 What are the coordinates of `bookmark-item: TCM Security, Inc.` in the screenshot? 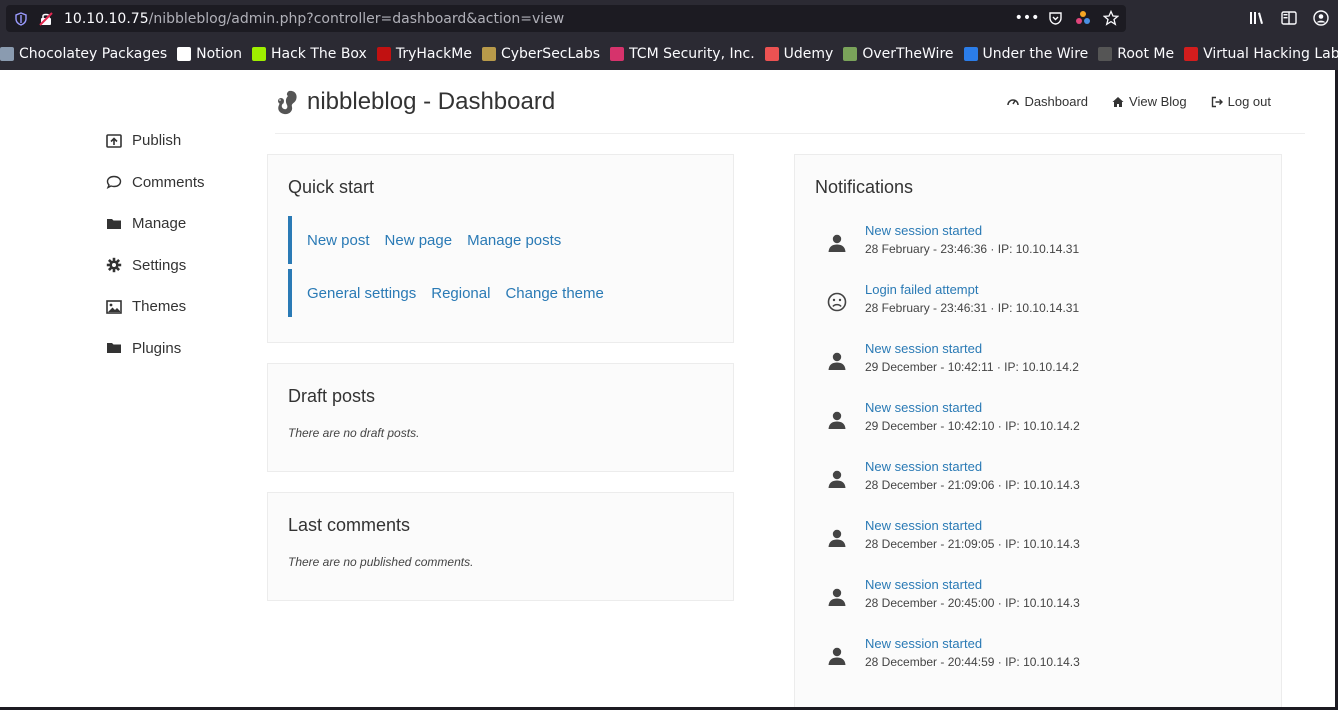 It's located at (682, 54).